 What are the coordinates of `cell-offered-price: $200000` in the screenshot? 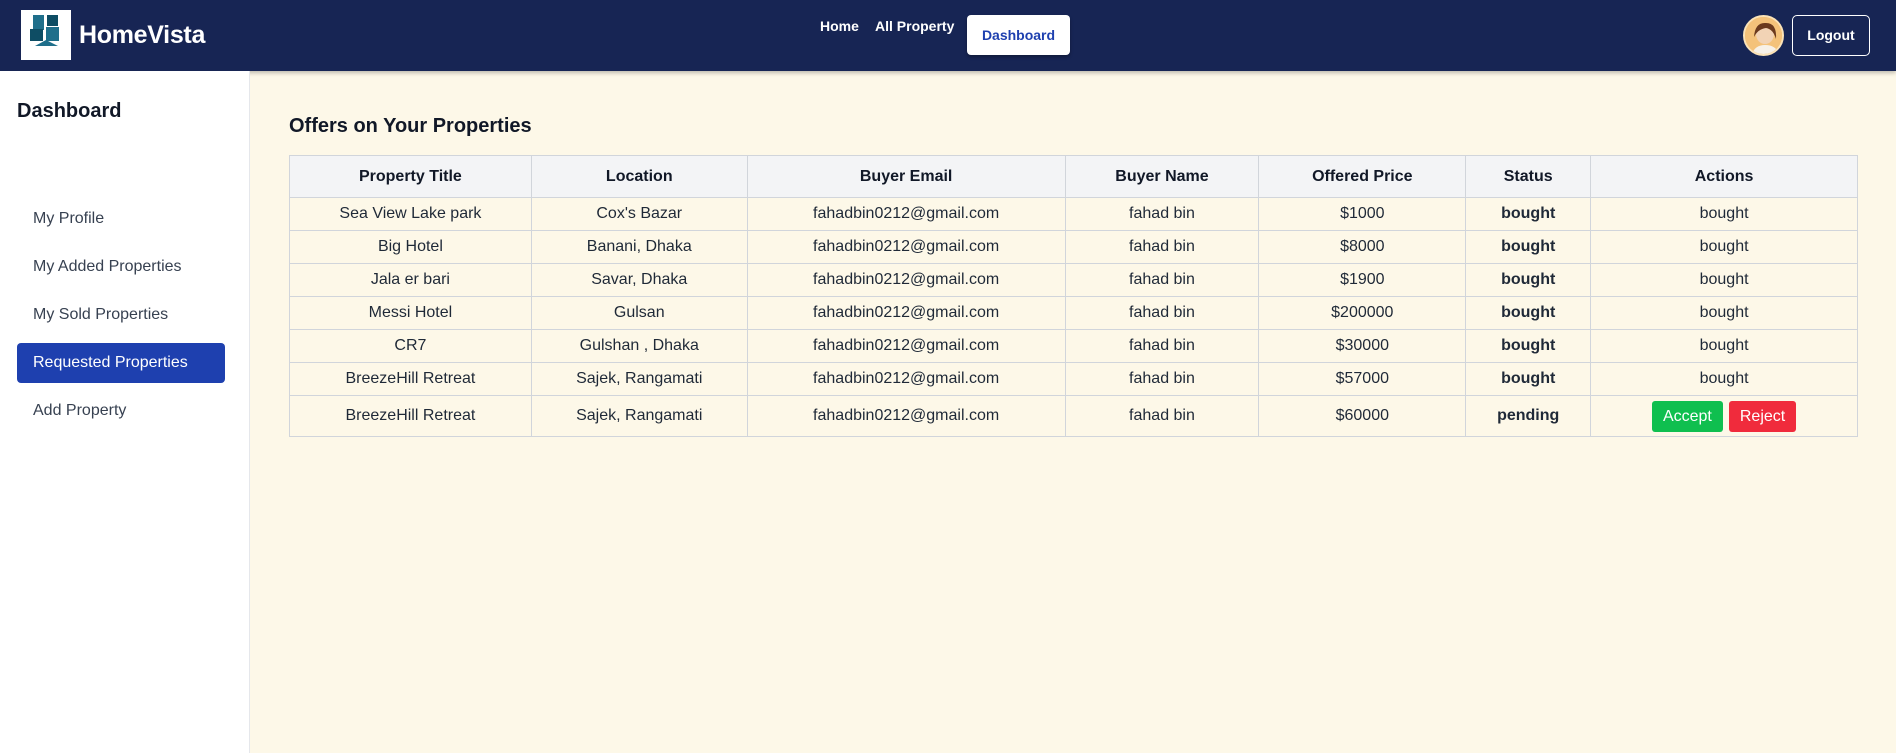 It's located at (1362, 313).